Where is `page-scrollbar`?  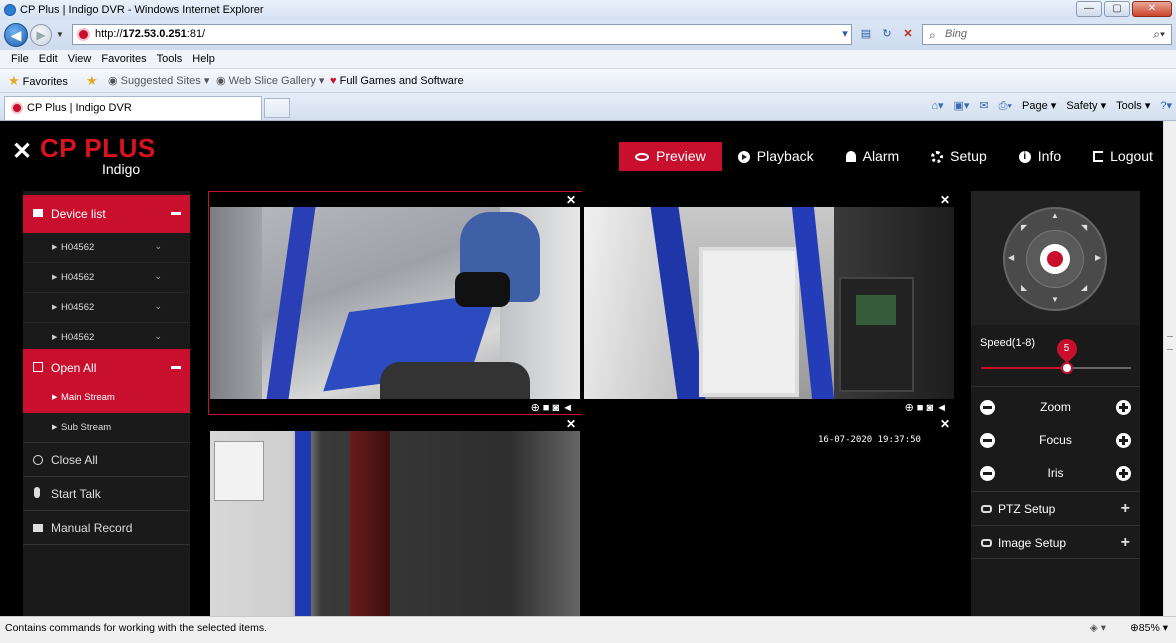
page-scrollbar is located at coordinates (1169, 368).